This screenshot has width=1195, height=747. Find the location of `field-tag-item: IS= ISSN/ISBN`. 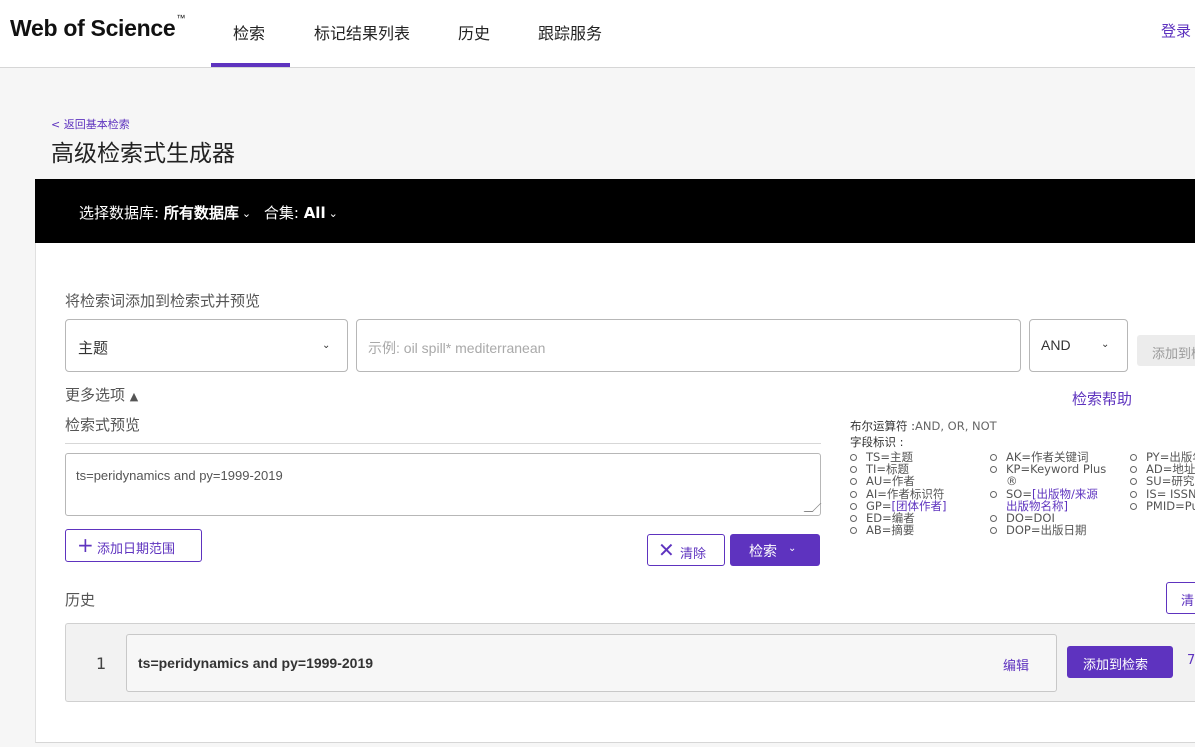

field-tag-item: IS= ISSN/ISBN is located at coordinates (1162, 493).